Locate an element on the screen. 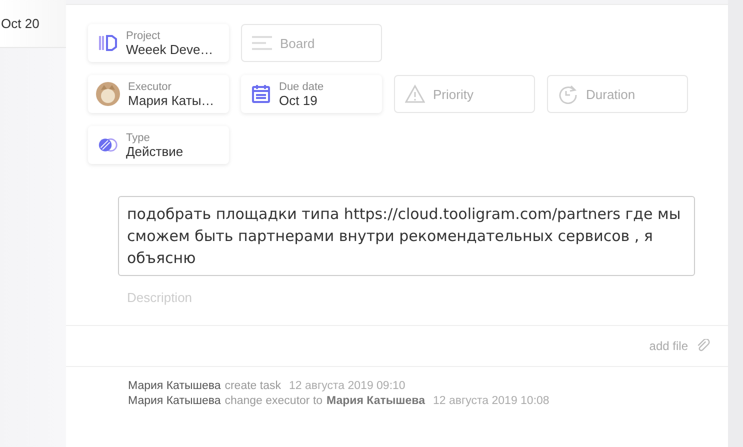 The width and height of the screenshot is (743, 447). activity-time: 12 августа 2019 09:10 is located at coordinates (347, 386).